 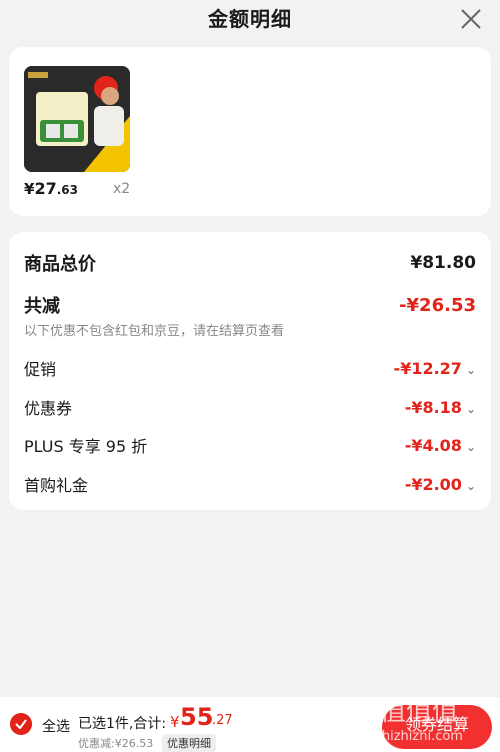 I want to click on close-icon, so click(x=471, y=19).